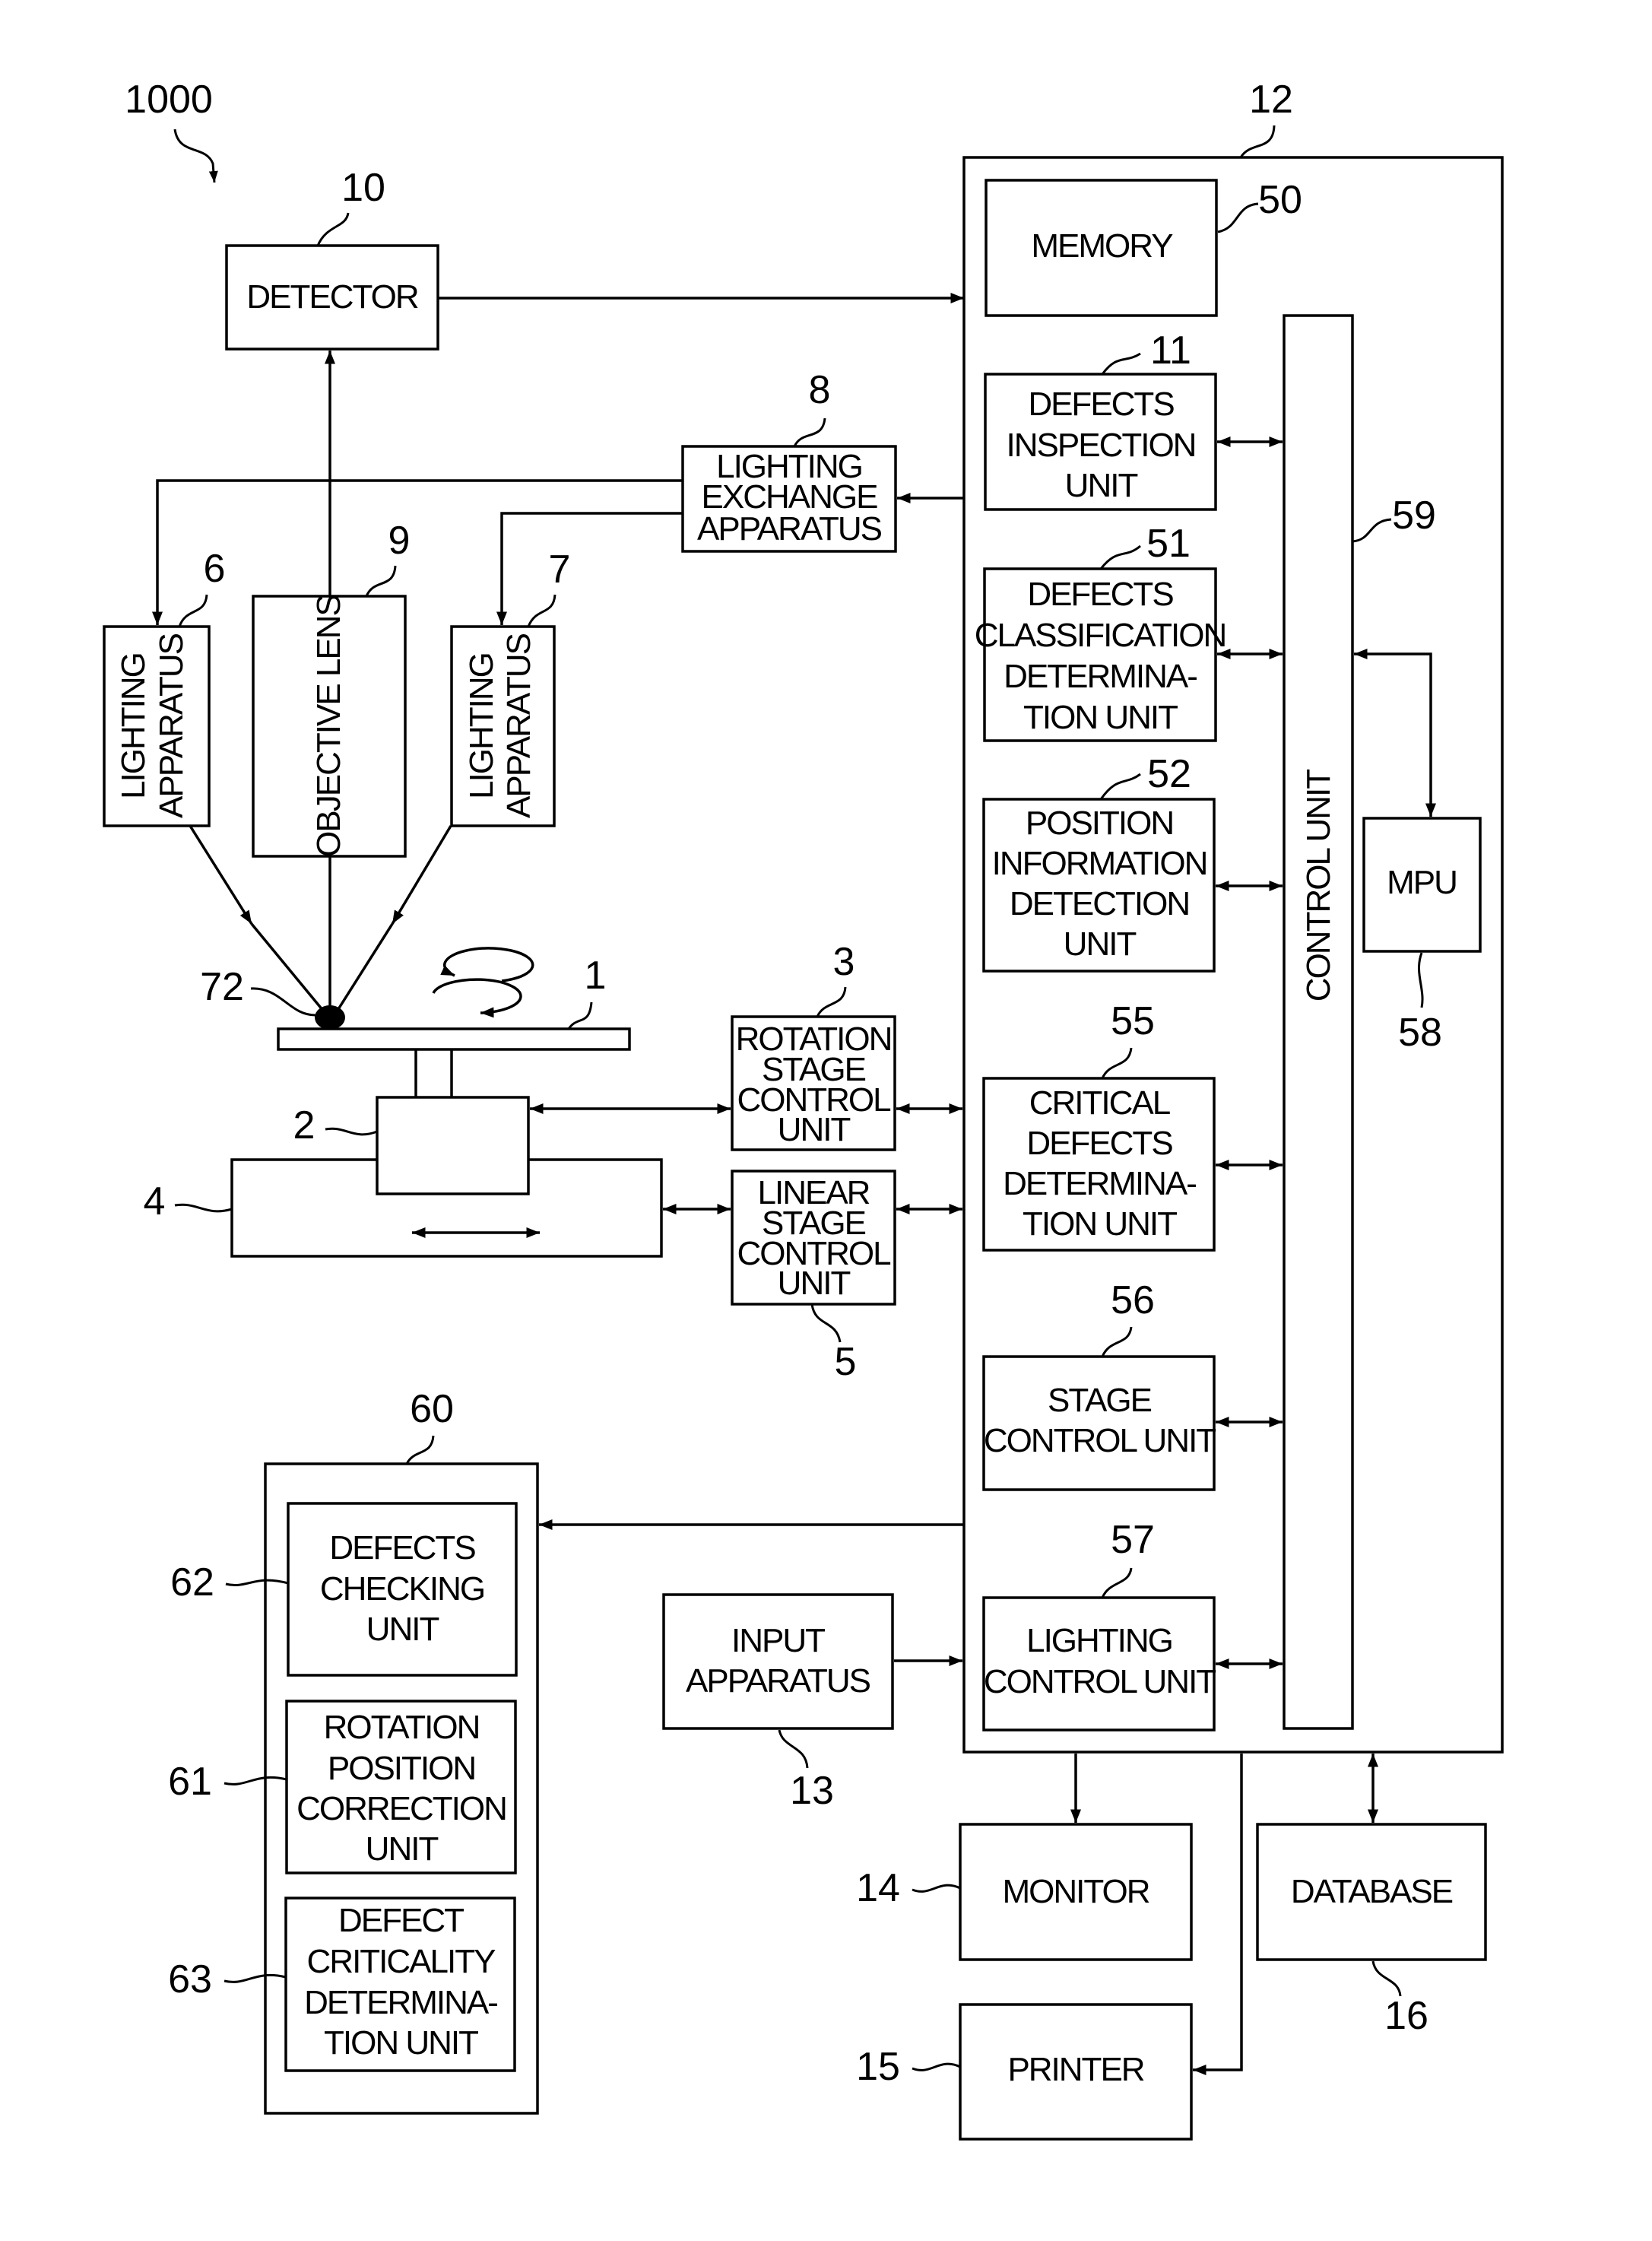 The image size is (1652, 2241). Describe the element at coordinates (363, 969) in the screenshot. I see `light-ray-right` at that location.